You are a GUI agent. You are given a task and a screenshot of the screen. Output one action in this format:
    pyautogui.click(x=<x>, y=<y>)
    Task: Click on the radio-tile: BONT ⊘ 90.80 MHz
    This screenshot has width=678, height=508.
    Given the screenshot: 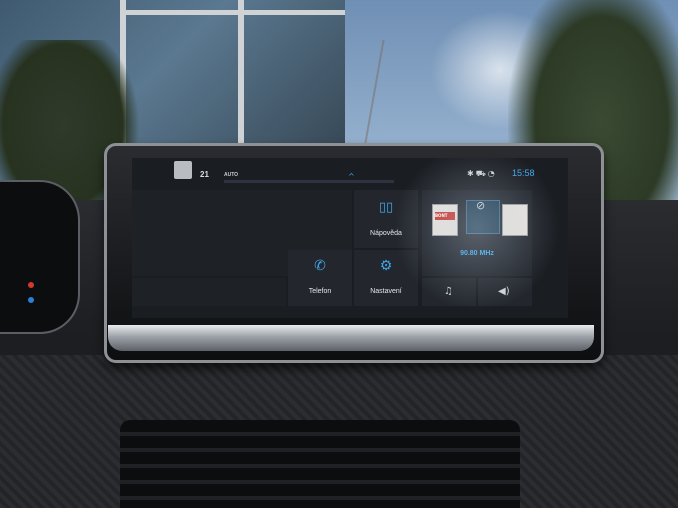 What is the action you would take?
    pyautogui.click(x=477, y=233)
    